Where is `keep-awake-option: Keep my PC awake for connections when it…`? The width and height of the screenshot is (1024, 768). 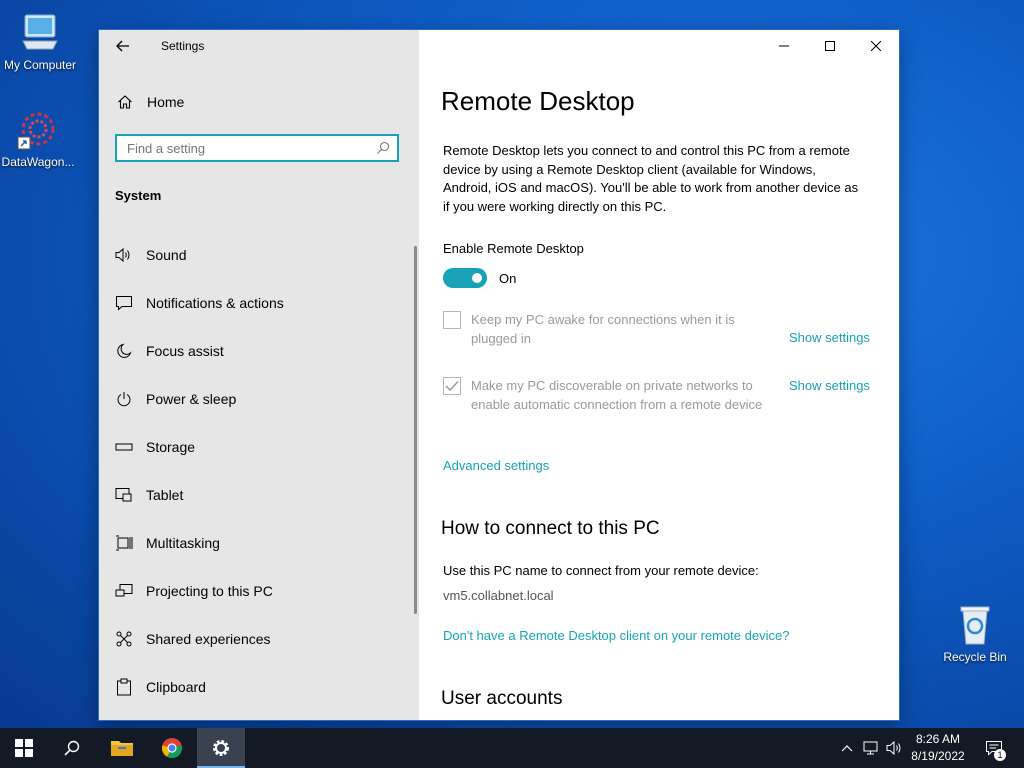
keep-awake-option: Keep my PC awake for connections when it… is located at coordinates (612, 329).